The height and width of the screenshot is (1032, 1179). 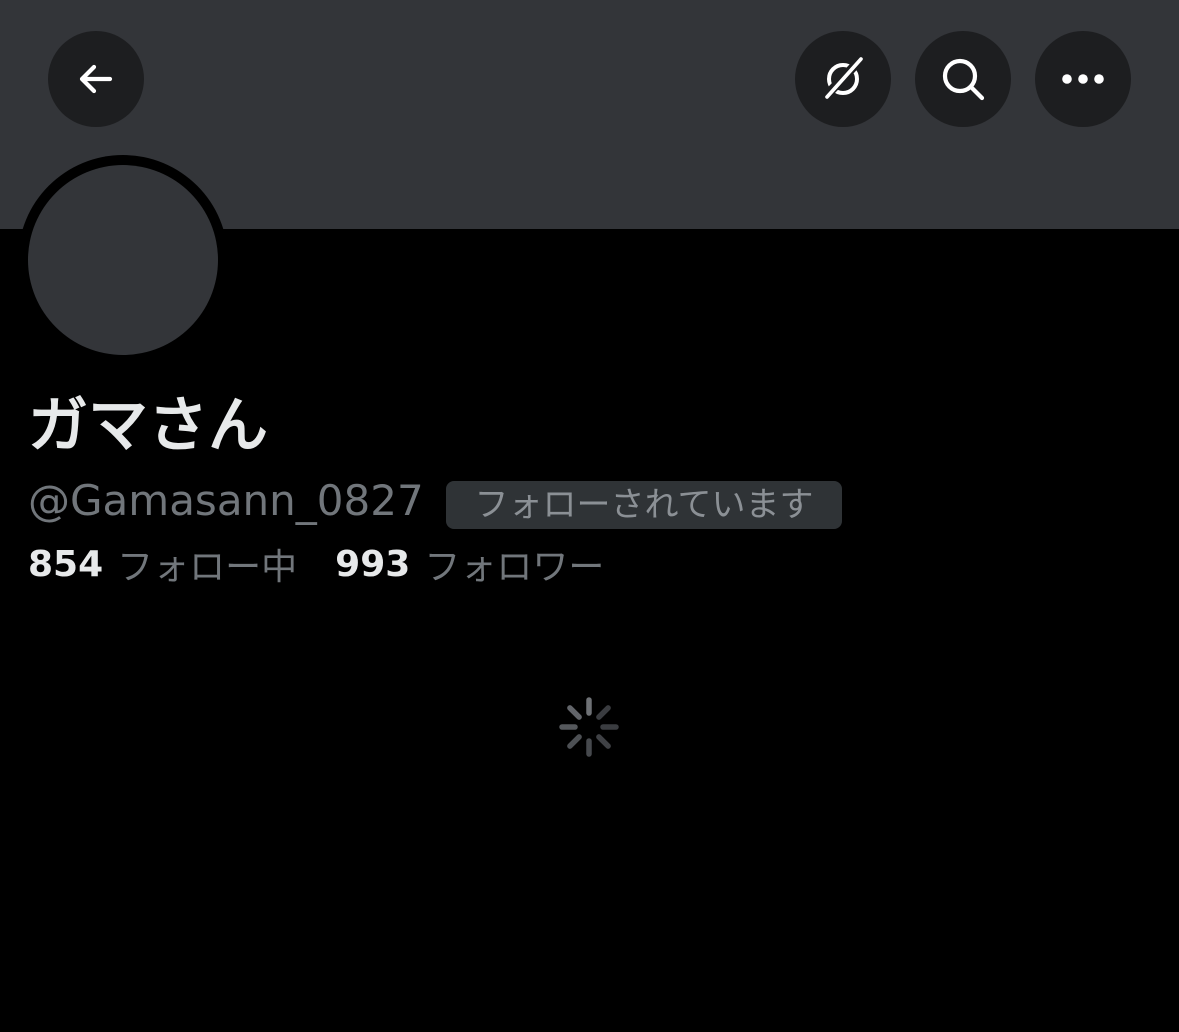 What do you see at coordinates (226, 500) in the screenshot?
I see `handle: @Gamasann_0827` at bounding box center [226, 500].